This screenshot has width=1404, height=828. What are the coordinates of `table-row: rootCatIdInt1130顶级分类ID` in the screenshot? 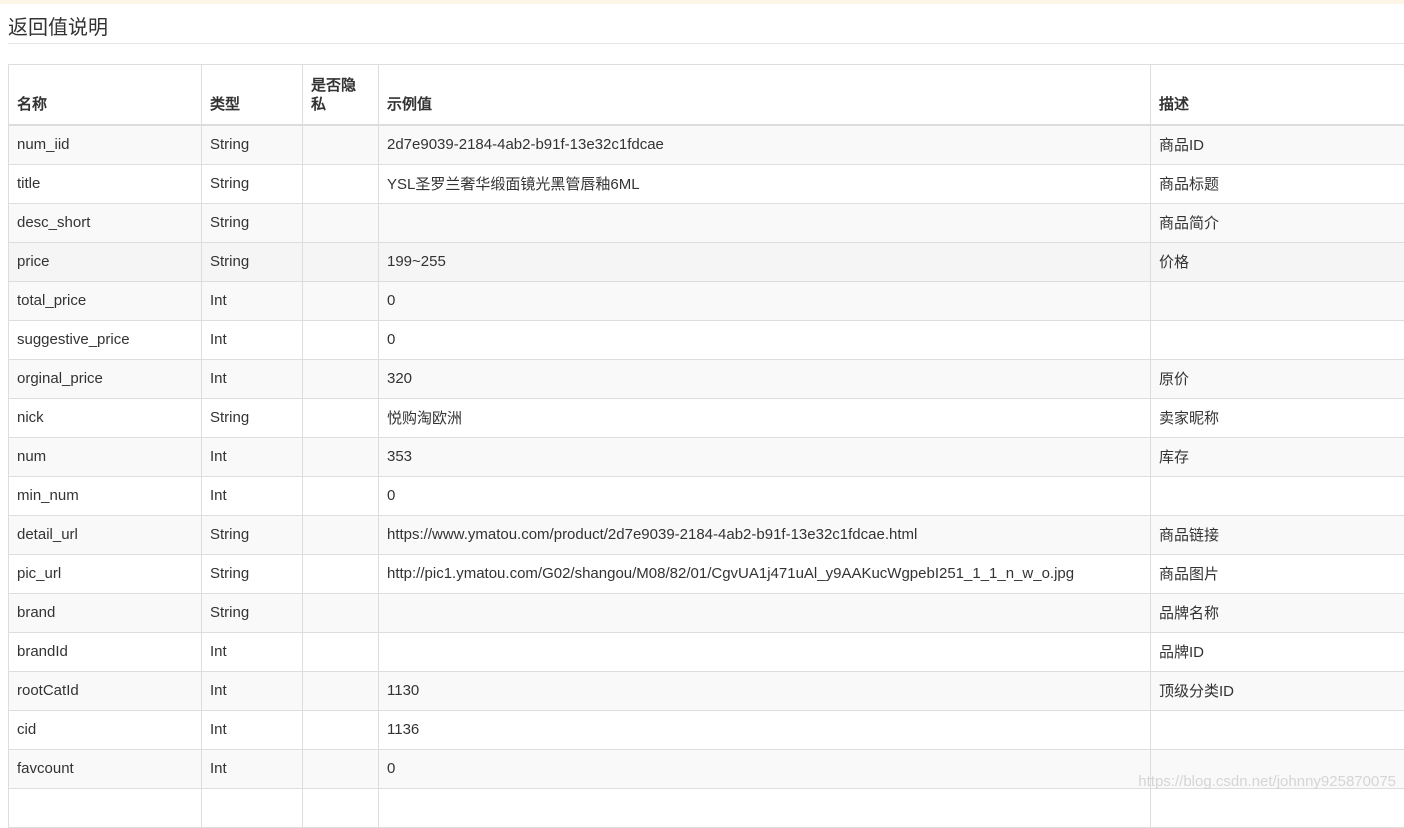 It's located at (706, 690).